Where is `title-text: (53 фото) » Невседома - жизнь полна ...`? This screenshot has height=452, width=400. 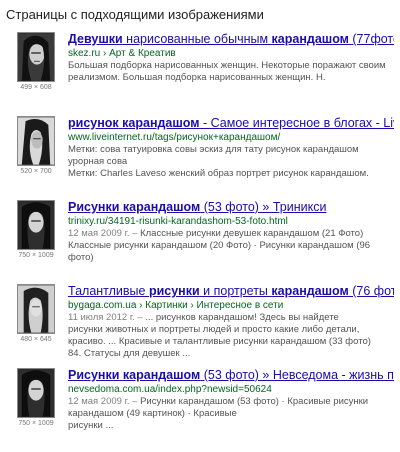 title-text: (53 фото) » Невседома - жизнь полна ... is located at coordinates (298, 375).